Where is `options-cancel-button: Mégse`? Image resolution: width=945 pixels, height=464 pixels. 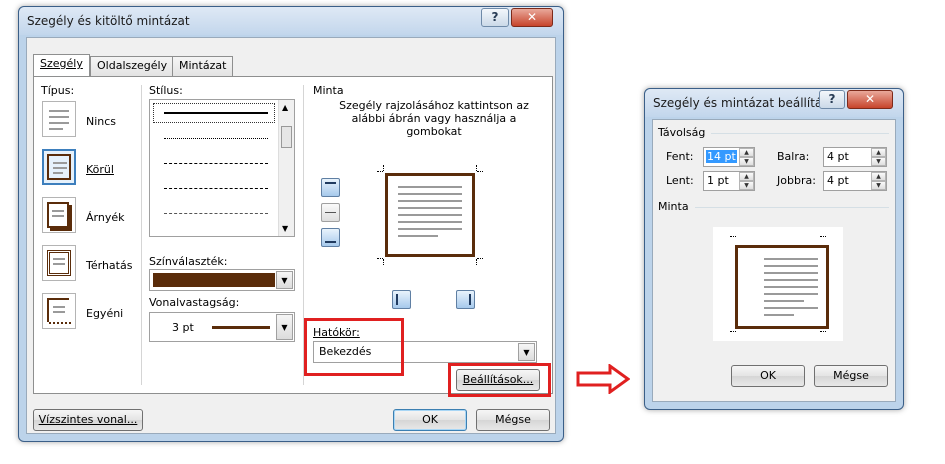 options-cancel-button: Mégse is located at coordinates (851, 376).